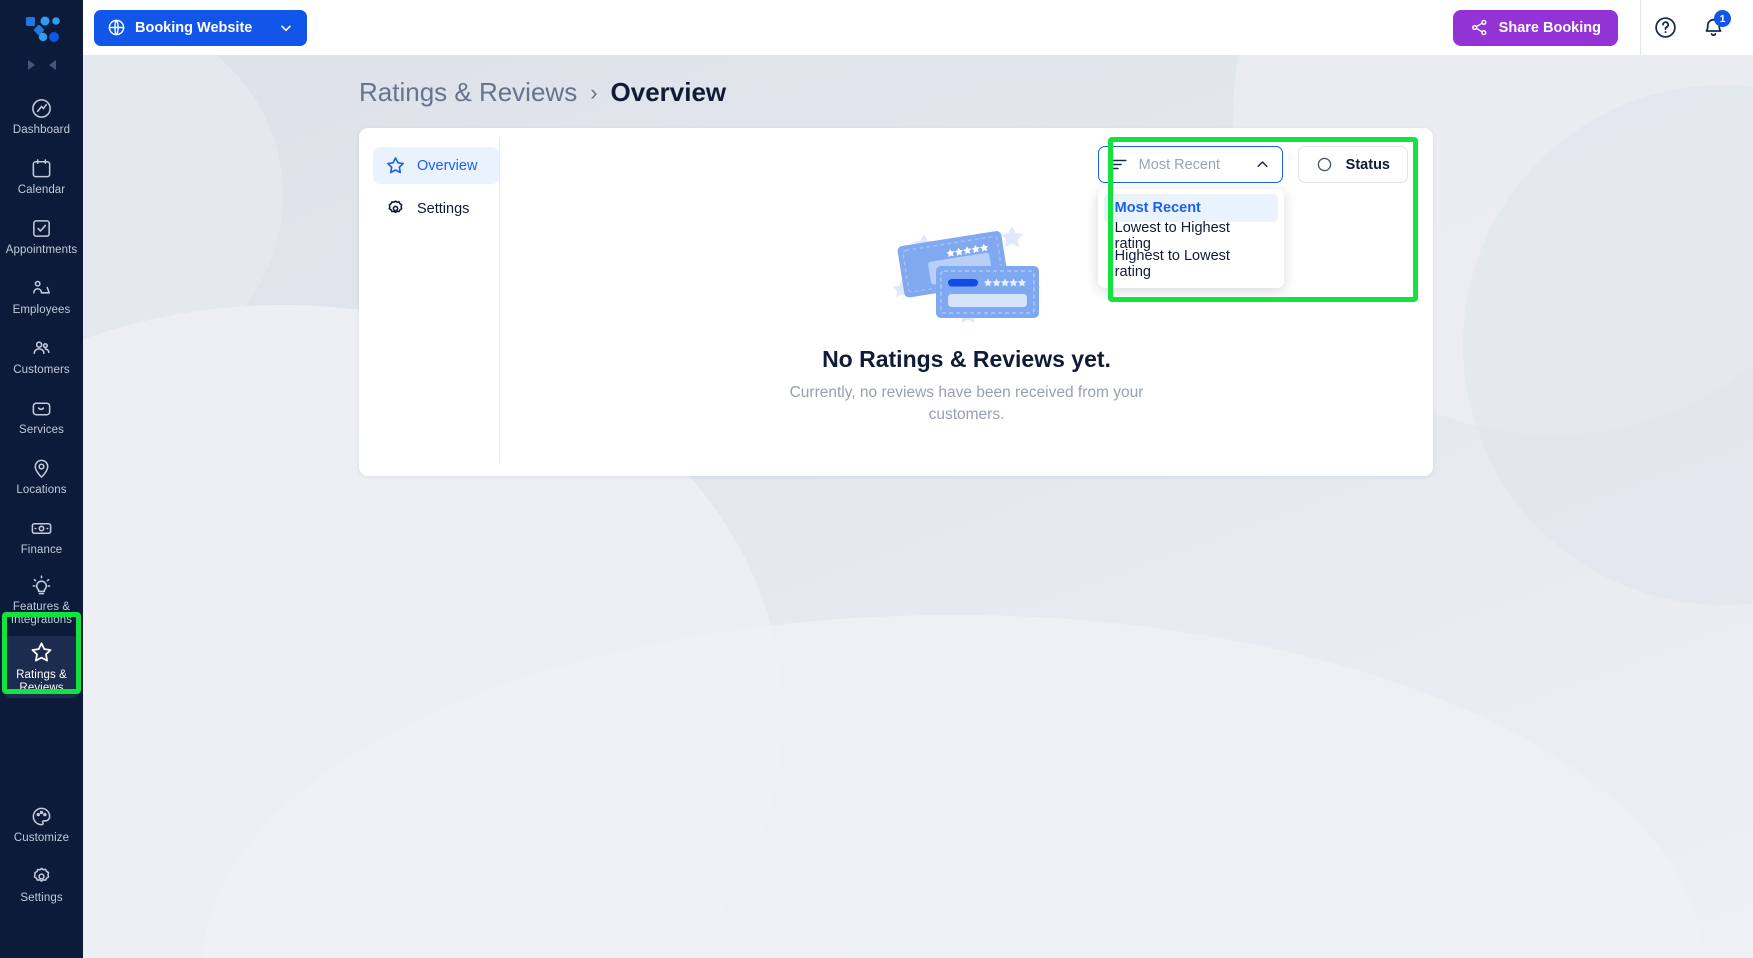 The width and height of the screenshot is (1753, 958). Describe the element at coordinates (1119, 164) in the screenshot. I see `sort-lines-icon` at that location.